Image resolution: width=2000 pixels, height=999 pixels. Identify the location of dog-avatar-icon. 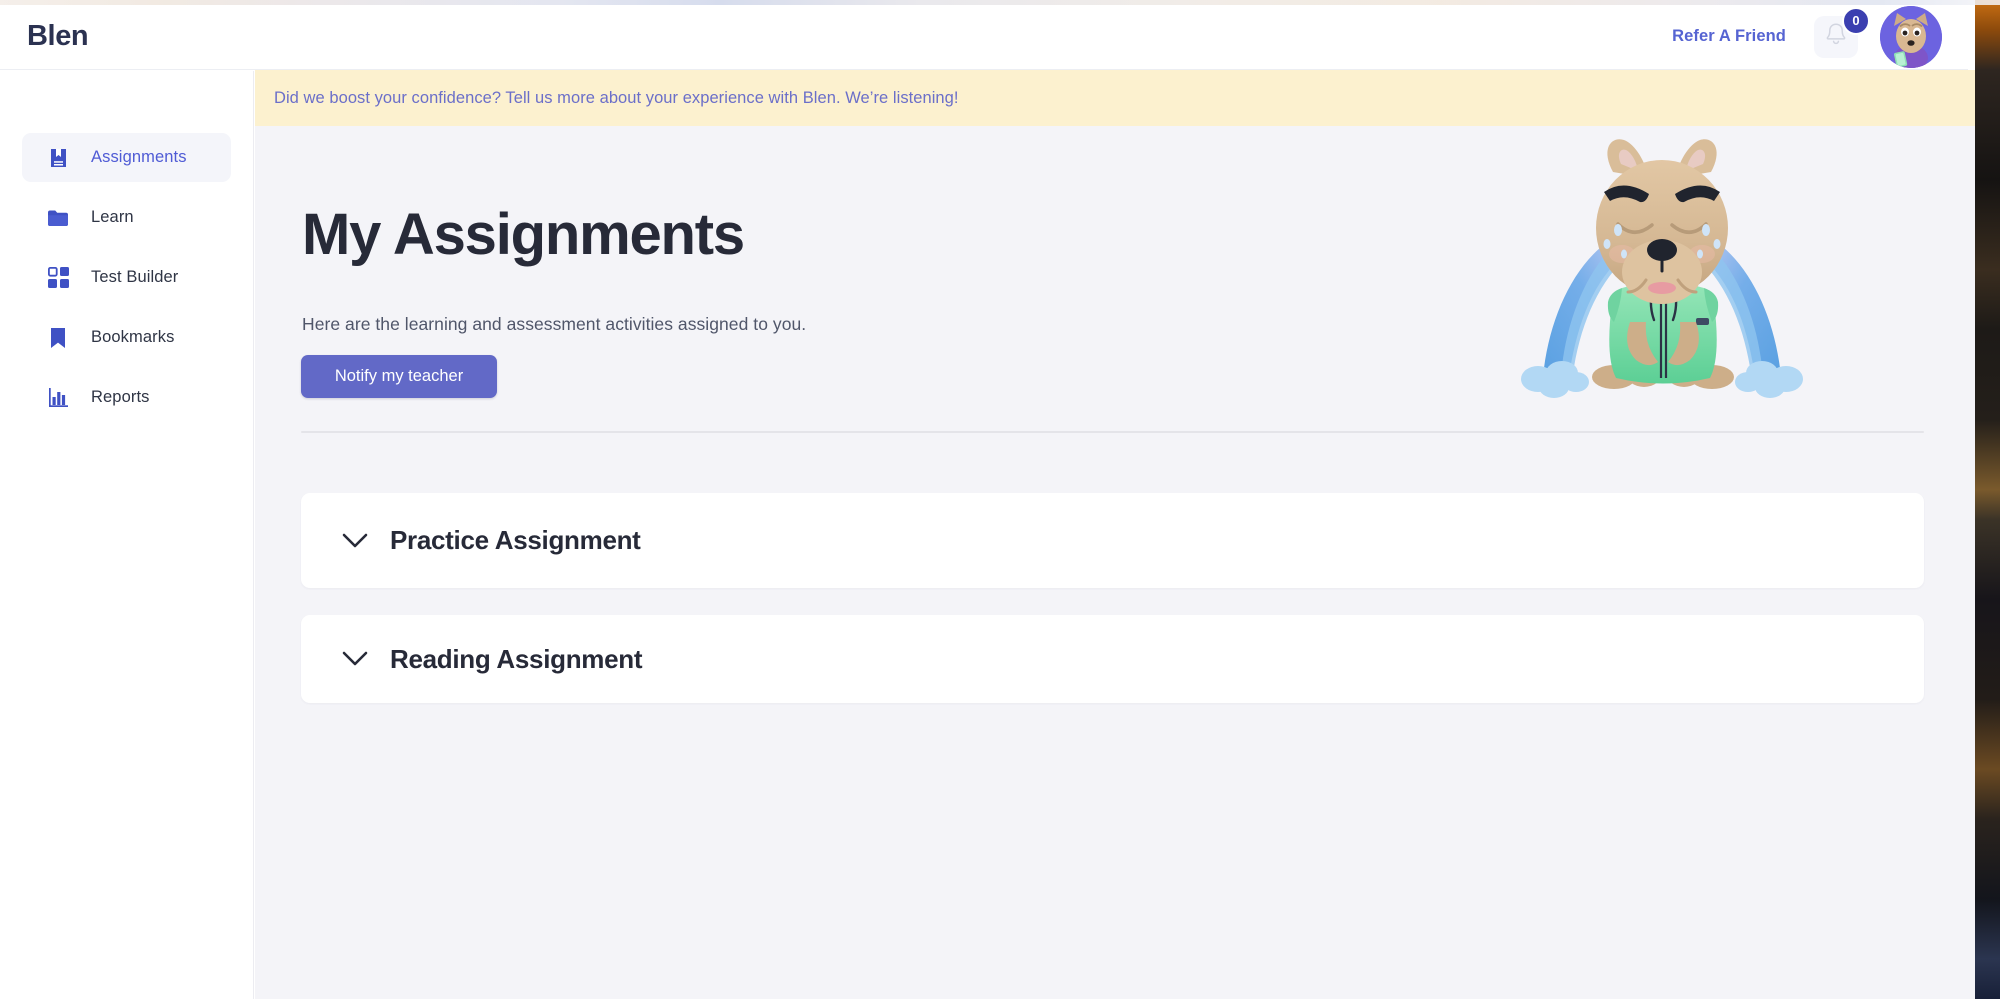
(1911, 36).